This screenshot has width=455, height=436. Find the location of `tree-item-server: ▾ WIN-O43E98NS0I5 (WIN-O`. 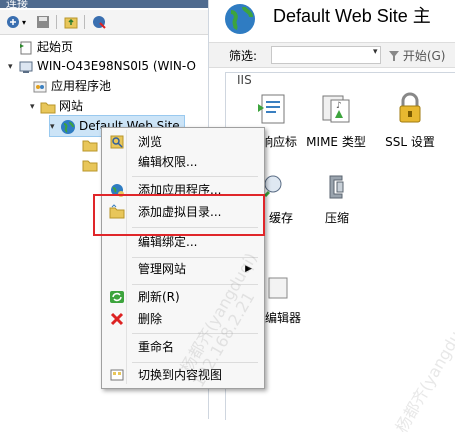

tree-item-server: ▾ WIN-O43E98NS0I5 (WIN-O is located at coordinates (102, 66).